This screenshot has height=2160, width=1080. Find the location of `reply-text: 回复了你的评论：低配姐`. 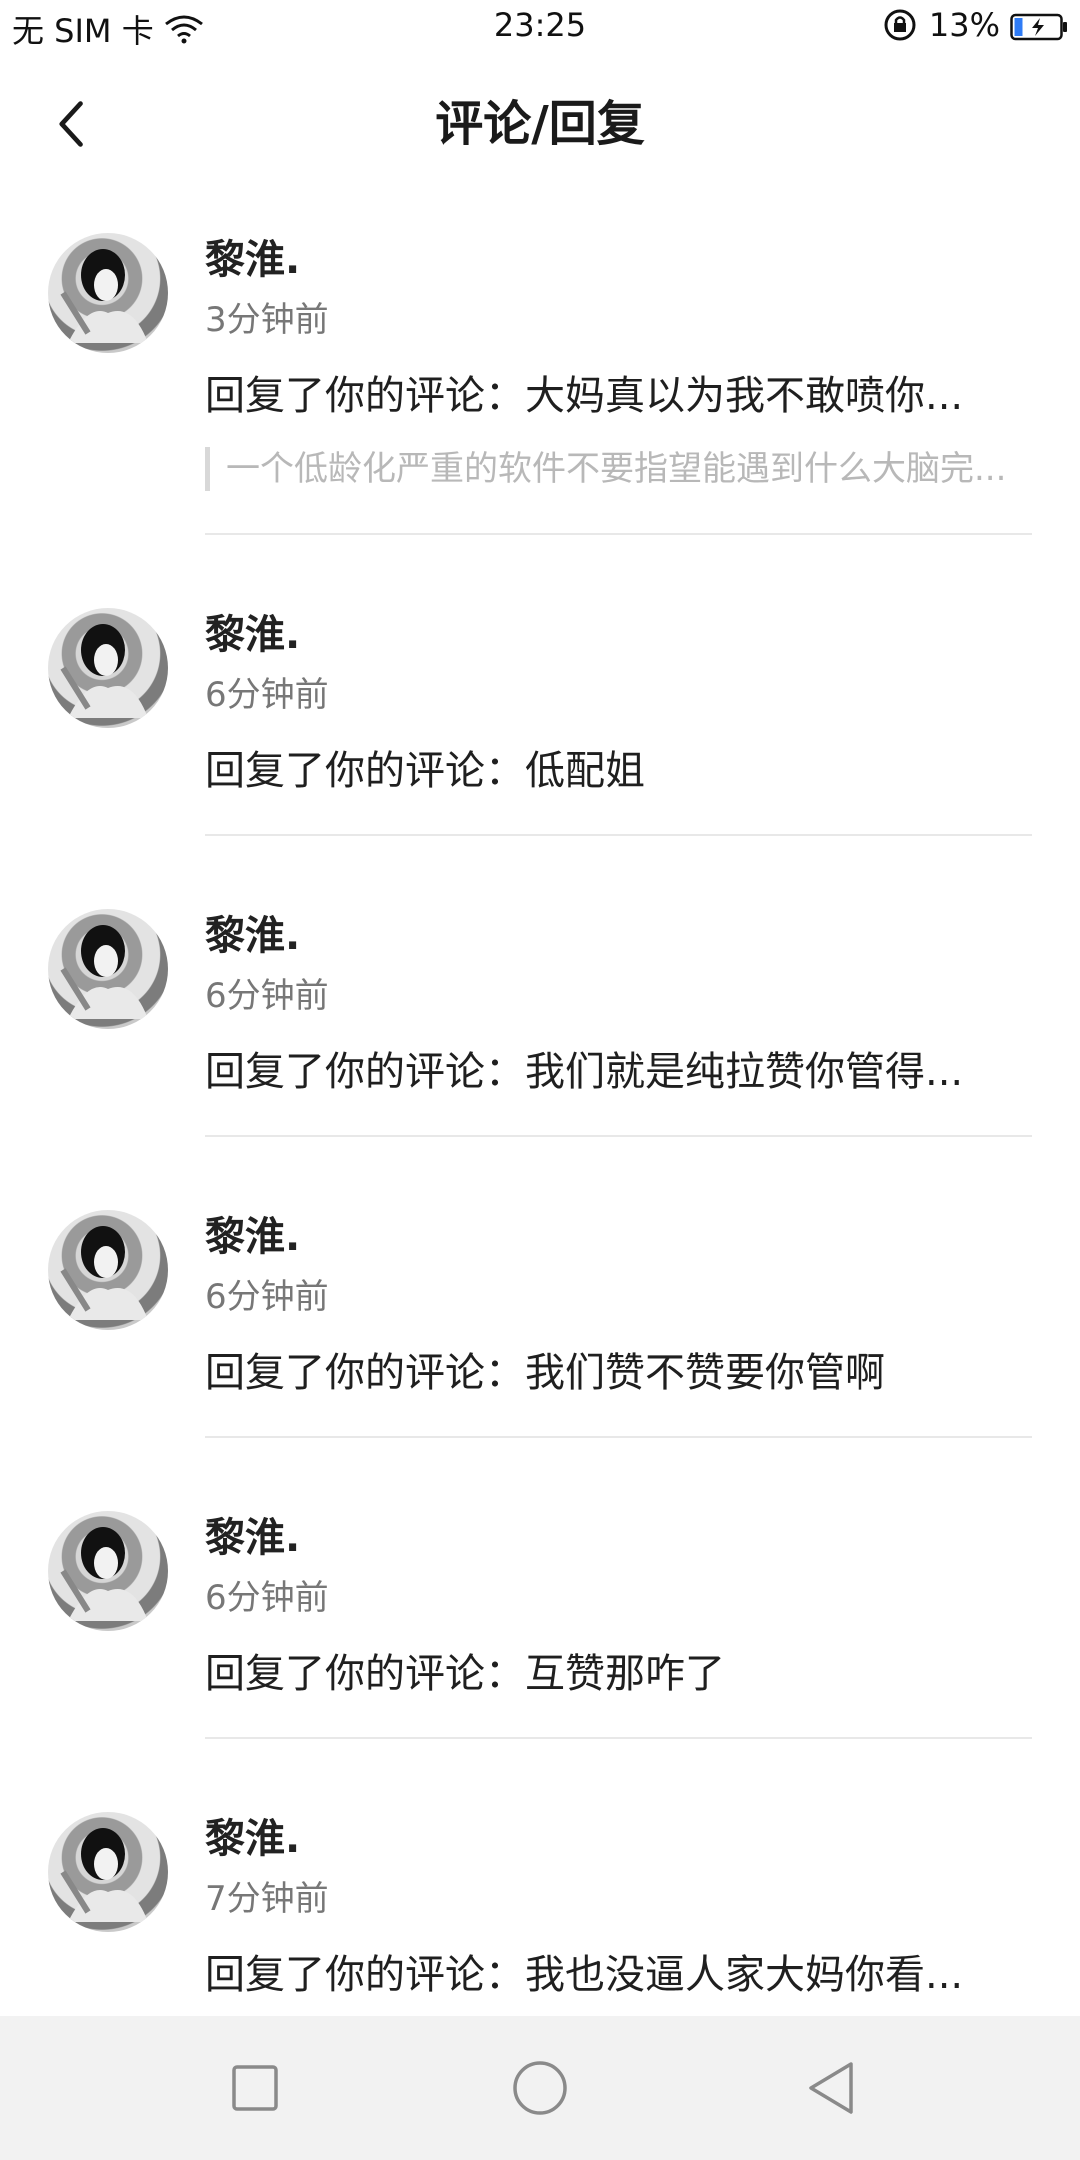

reply-text: 回复了你的评论：低配姐 is located at coordinates (425, 771).